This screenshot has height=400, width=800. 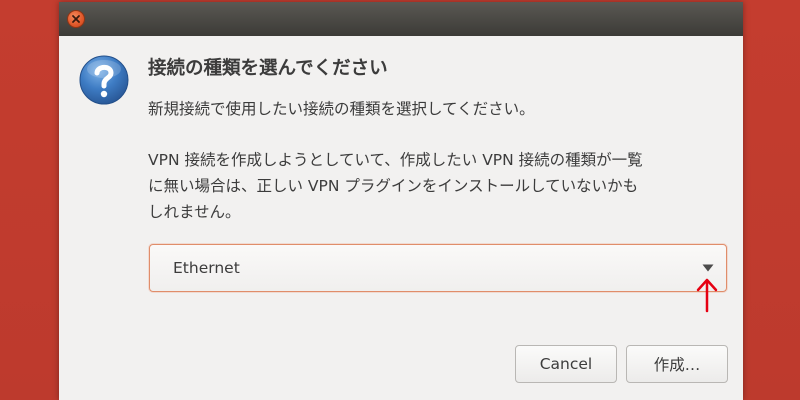 What do you see at coordinates (708, 268) in the screenshot?
I see `chevron-down-icon` at bounding box center [708, 268].